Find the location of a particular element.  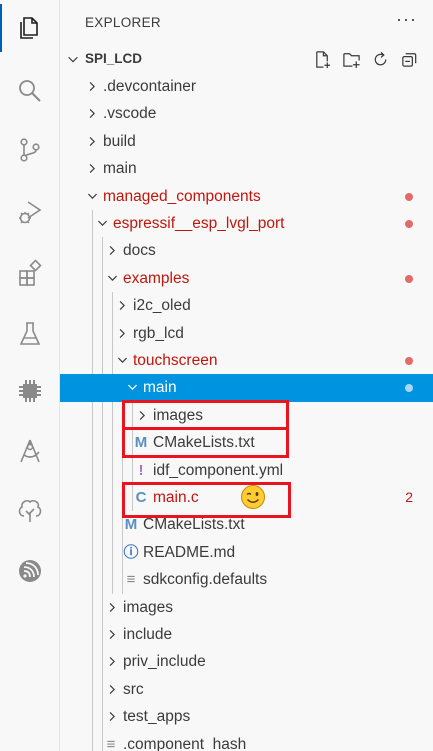

tree-folder: examples is located at coordinates (246, 278).